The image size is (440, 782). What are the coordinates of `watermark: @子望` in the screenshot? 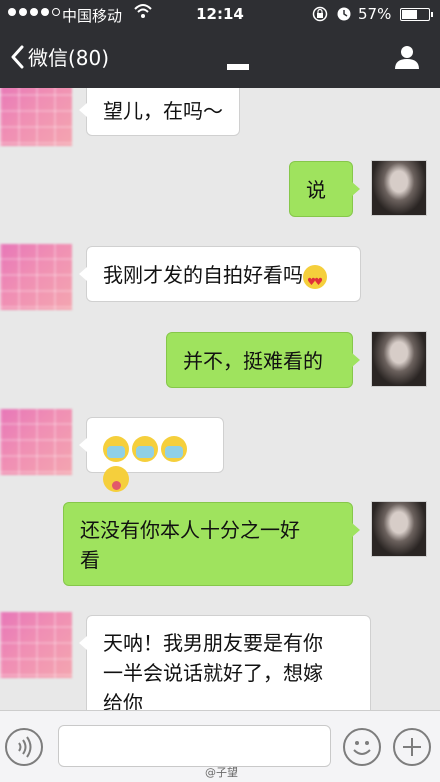 It's located at (221, 772).